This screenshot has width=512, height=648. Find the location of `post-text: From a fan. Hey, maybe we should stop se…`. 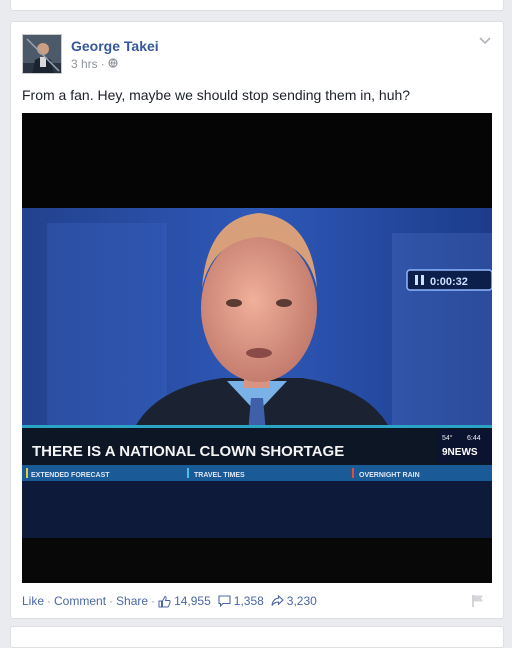

post-text: From a fan. Hey, maybe we should stop se… is located at coordinates (216, 95).